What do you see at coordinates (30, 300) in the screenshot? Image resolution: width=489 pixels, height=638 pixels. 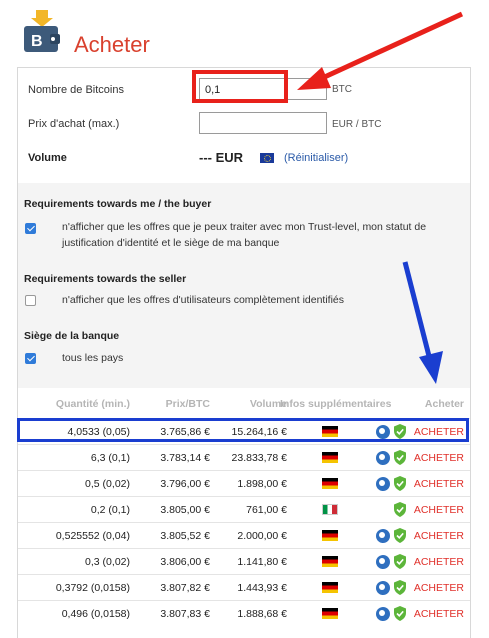 I see `verified-seller-checkbox` at bounding box center [30, 300].